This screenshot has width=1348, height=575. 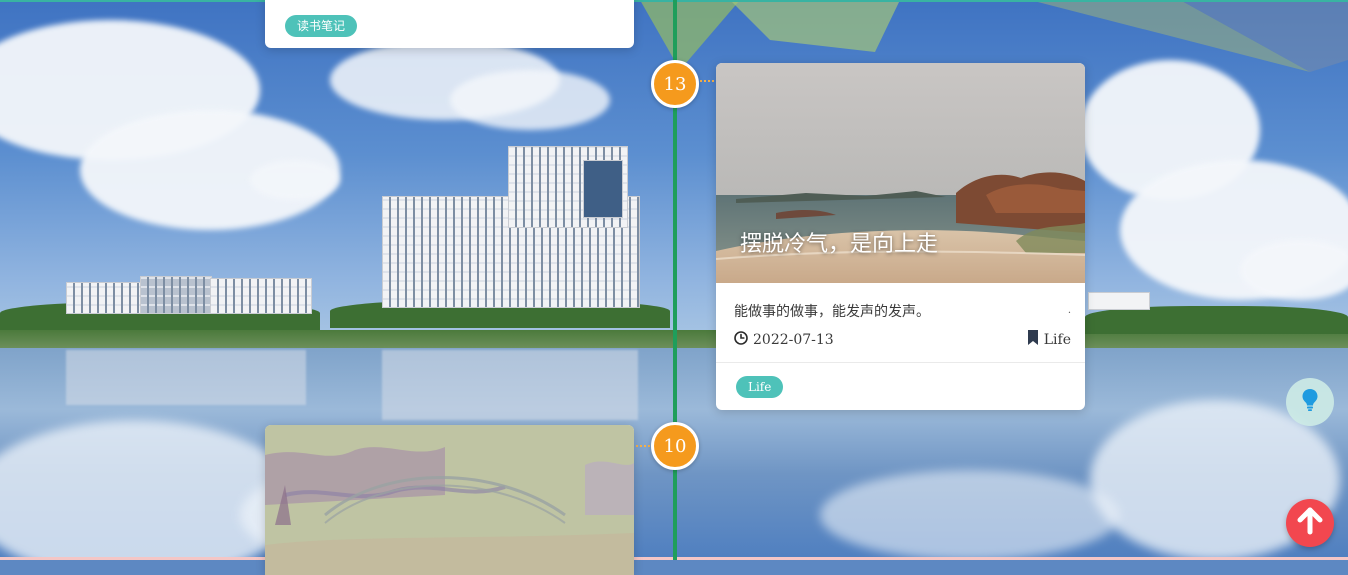 I want to click on cloud-reflection, so click(x=970, y=515).